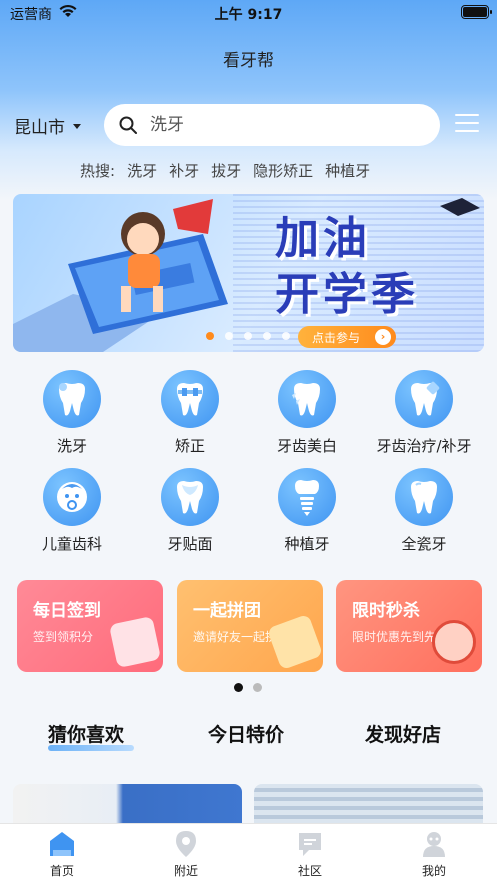  I want to click on tab-guess-you-like: 猜你喜欢, so click(86, 733).